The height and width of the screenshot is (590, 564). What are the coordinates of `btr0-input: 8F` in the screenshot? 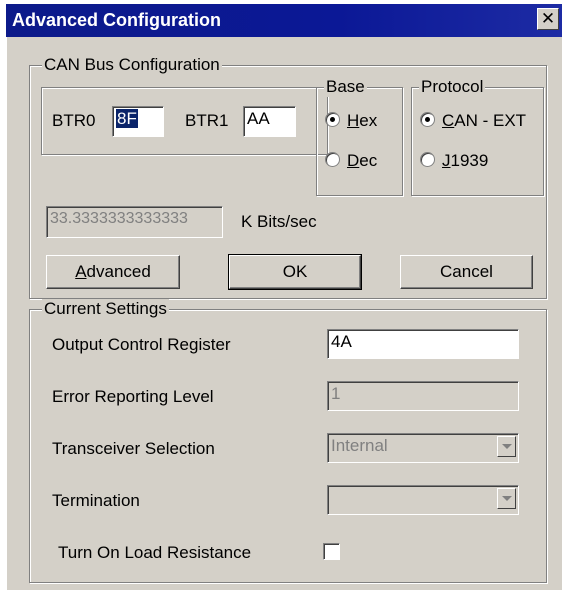 It's located at (138, 121).